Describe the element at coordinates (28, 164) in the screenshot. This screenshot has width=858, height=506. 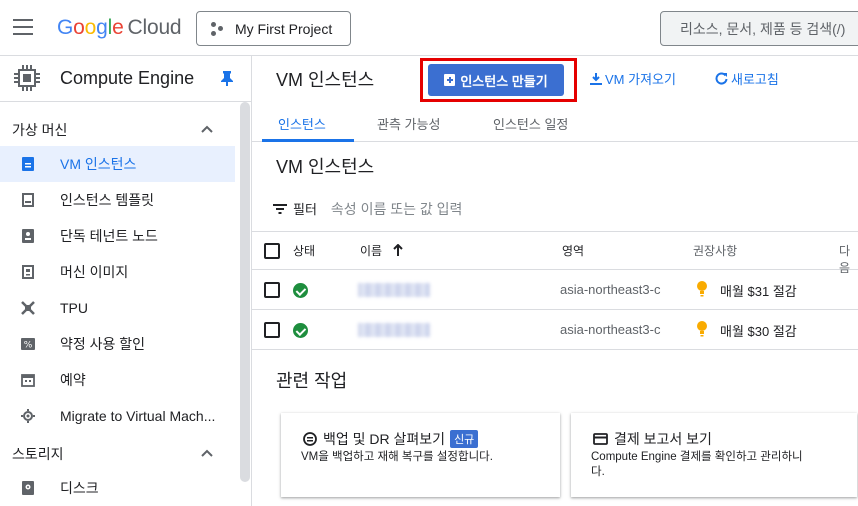
I see `vm-instance-icon` at that location.